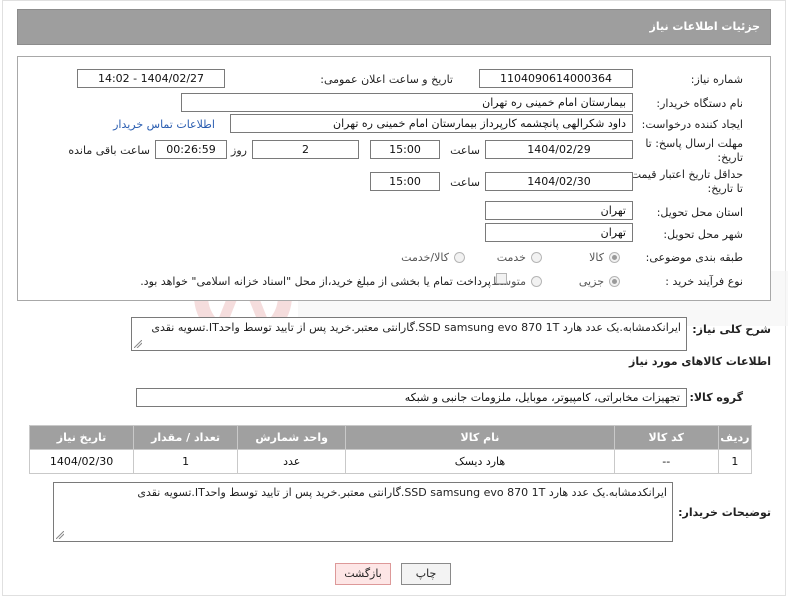 This screenshot has width=788, height=598. I want to click on remaining-time-field: 00:26:59, so click(191, 149).